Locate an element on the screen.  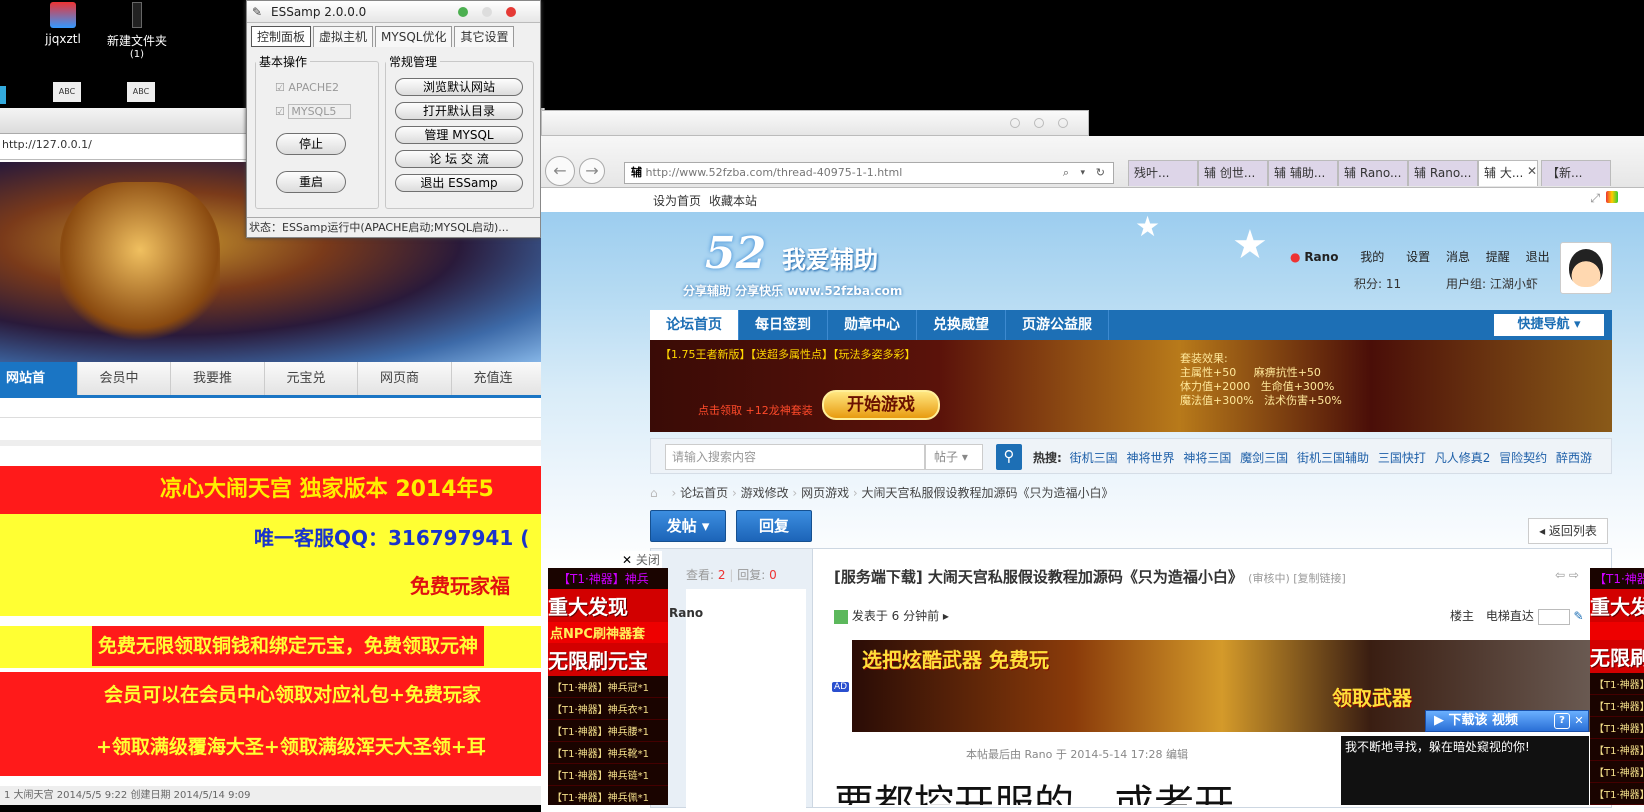
refresh-icon: ↻ is located at coordinates (1100, 173).